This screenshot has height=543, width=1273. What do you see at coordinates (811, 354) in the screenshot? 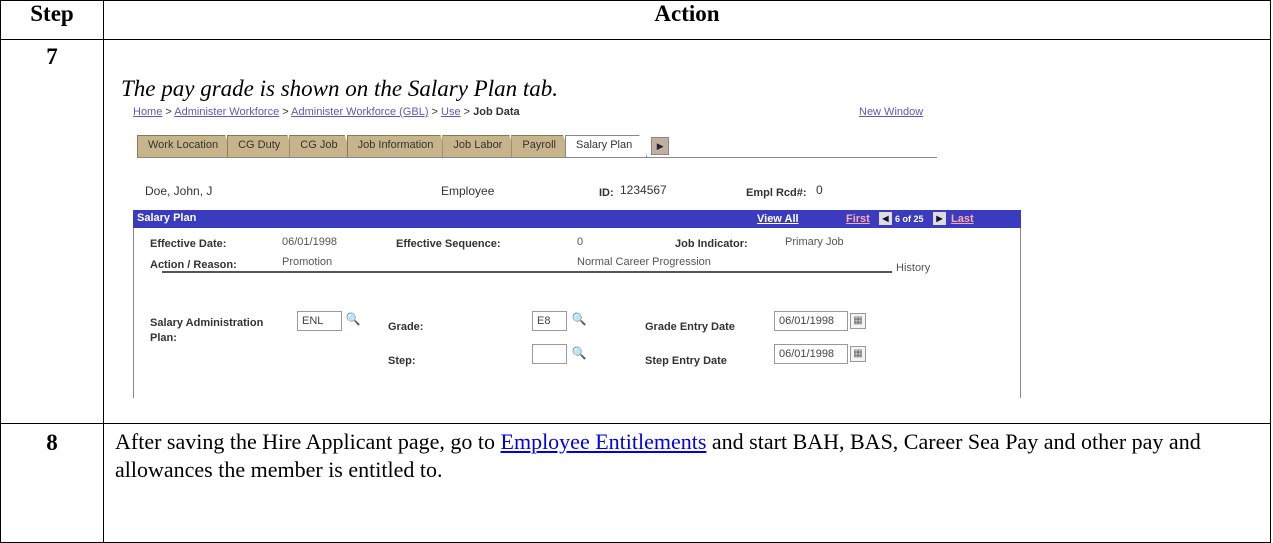
I see `step-entry-date-field: 06/01/1998` at bounding box center [811, 354].